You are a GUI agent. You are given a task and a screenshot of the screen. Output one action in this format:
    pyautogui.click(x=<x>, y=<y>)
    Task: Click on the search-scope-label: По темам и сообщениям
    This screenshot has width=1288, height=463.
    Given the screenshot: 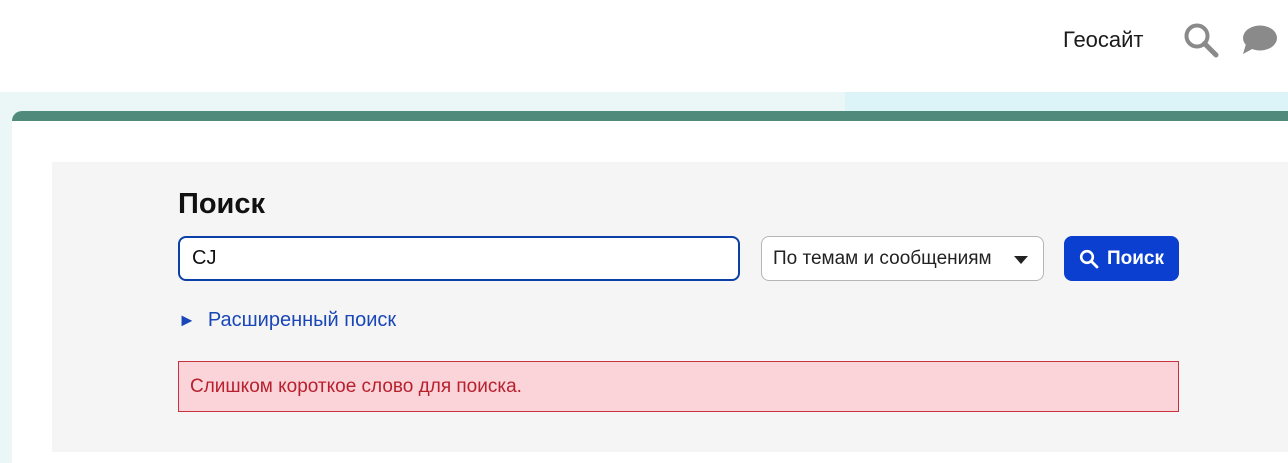 What is the action you would take?
    pyautogui.click(x=882, y=258)
    